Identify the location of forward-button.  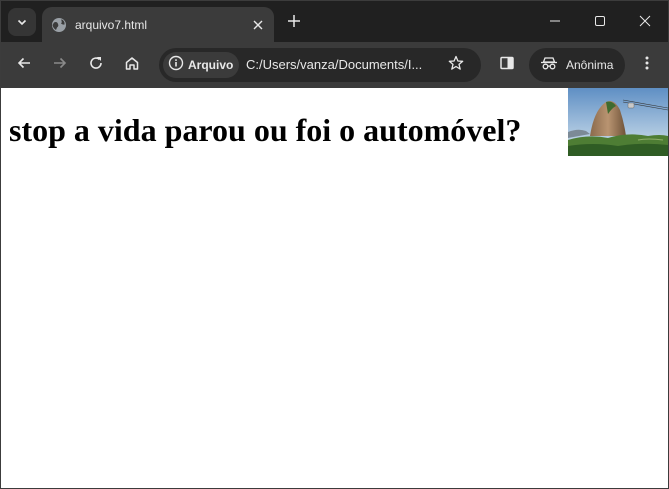
(60, 65).